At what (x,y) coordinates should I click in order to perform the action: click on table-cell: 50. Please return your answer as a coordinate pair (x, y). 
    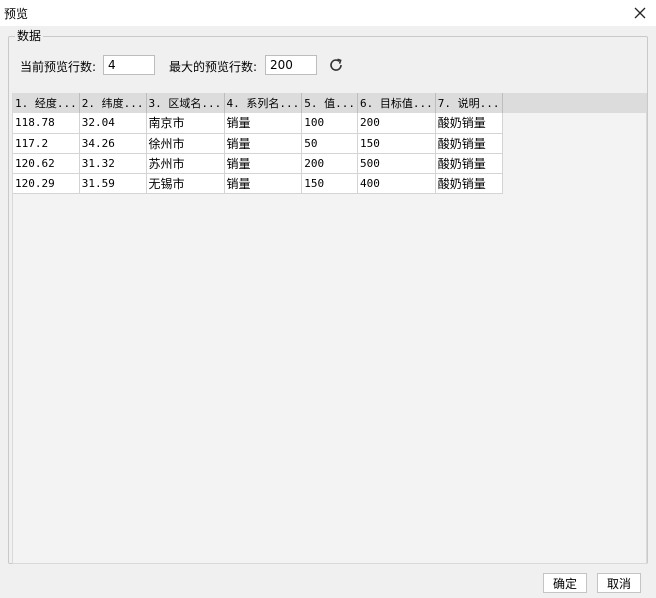
    Looking at the image, I should click on (329, 143).